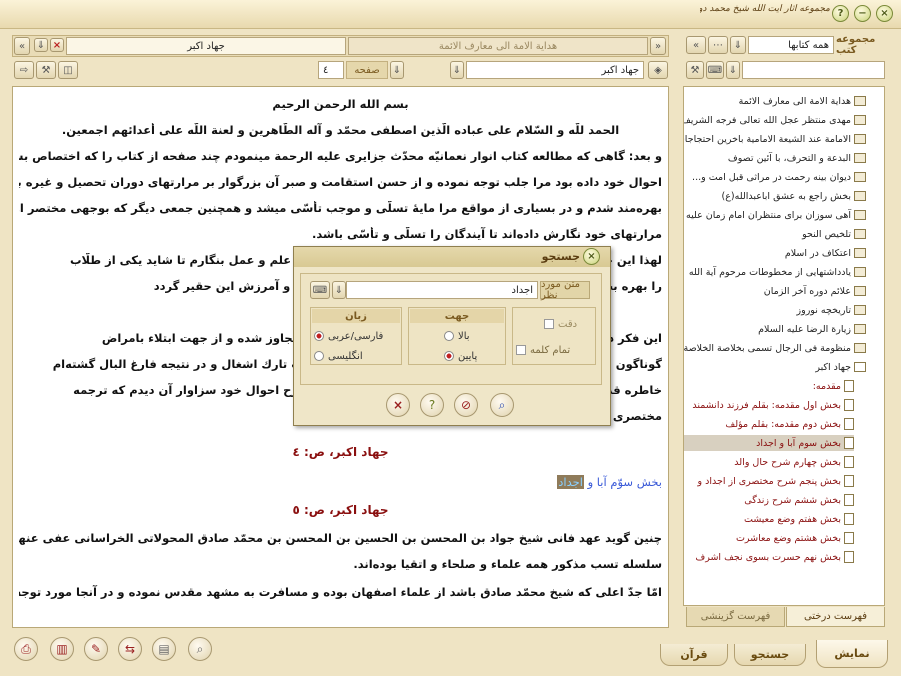 This screenshot has width=901, height=676. I want to click on page-number-field: ٤, so click(331, 70).